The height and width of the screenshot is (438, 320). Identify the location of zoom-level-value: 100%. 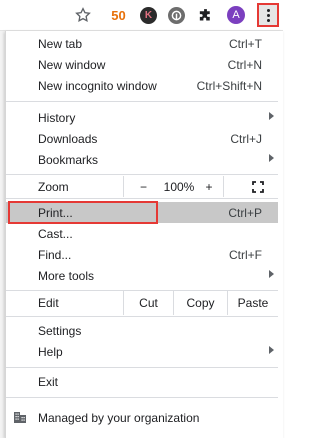
(179, 186).